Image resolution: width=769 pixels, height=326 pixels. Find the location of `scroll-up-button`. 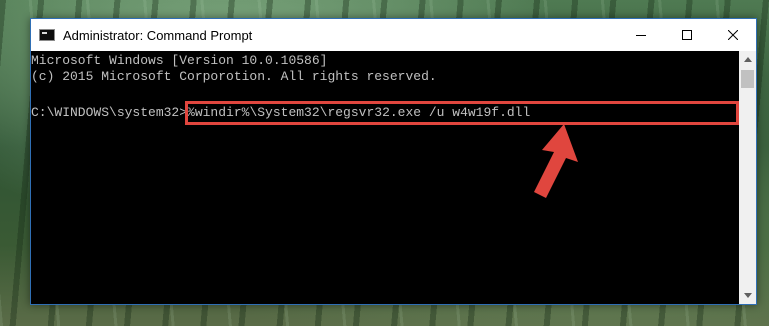

scroll-up-button is located at coordinates (747, 59).